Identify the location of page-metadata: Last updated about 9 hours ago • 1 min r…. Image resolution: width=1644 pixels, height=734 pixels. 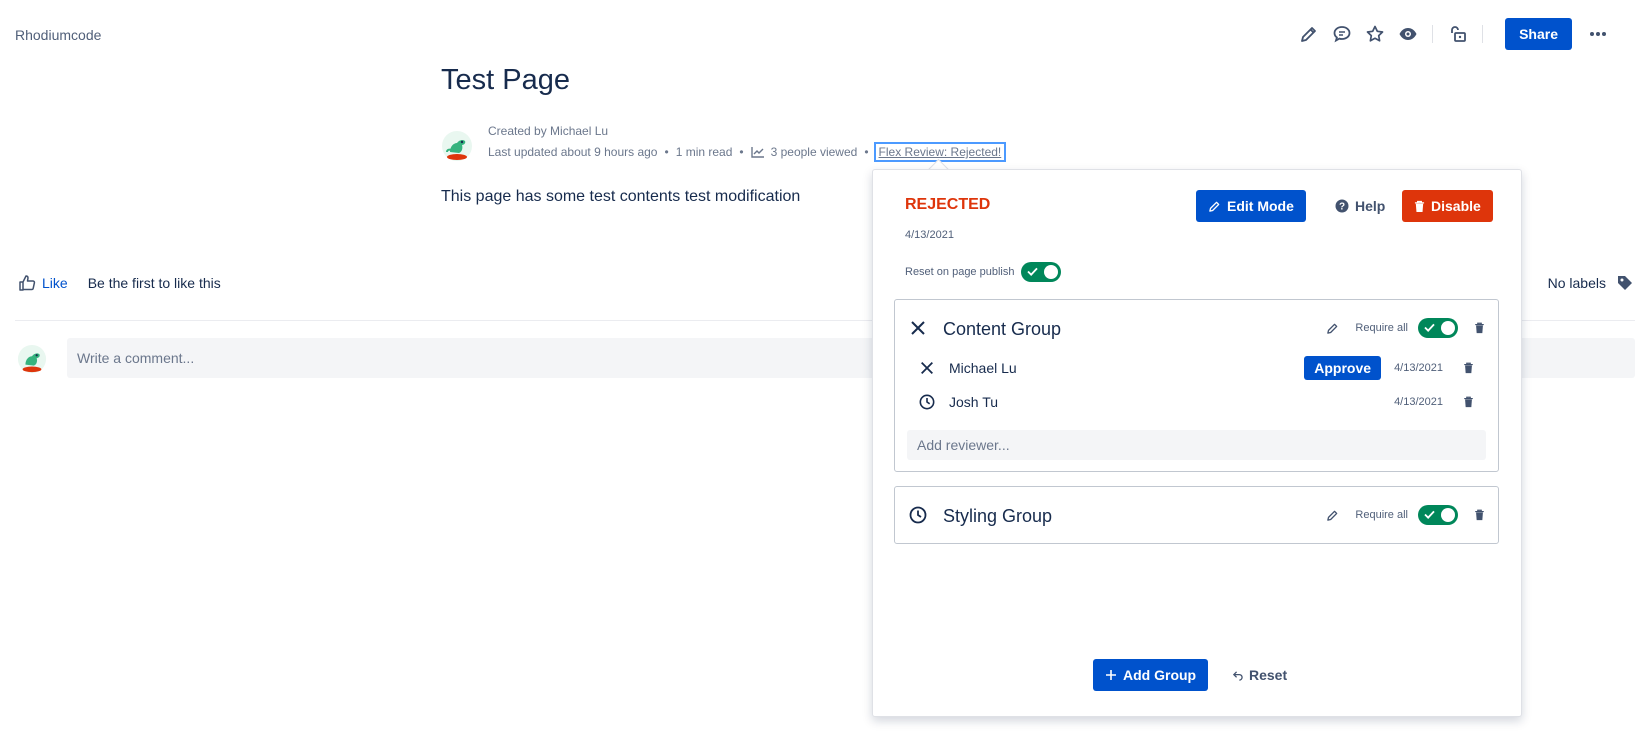
(747, 152).